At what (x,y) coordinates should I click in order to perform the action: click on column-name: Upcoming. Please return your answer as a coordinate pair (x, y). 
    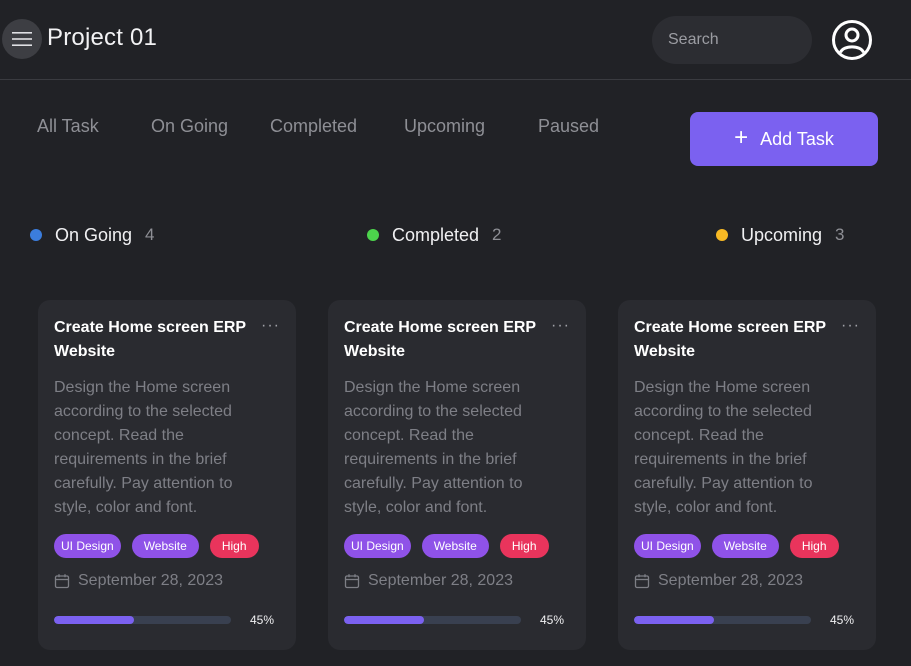
    Looking at the image, I should click on (782, 234).